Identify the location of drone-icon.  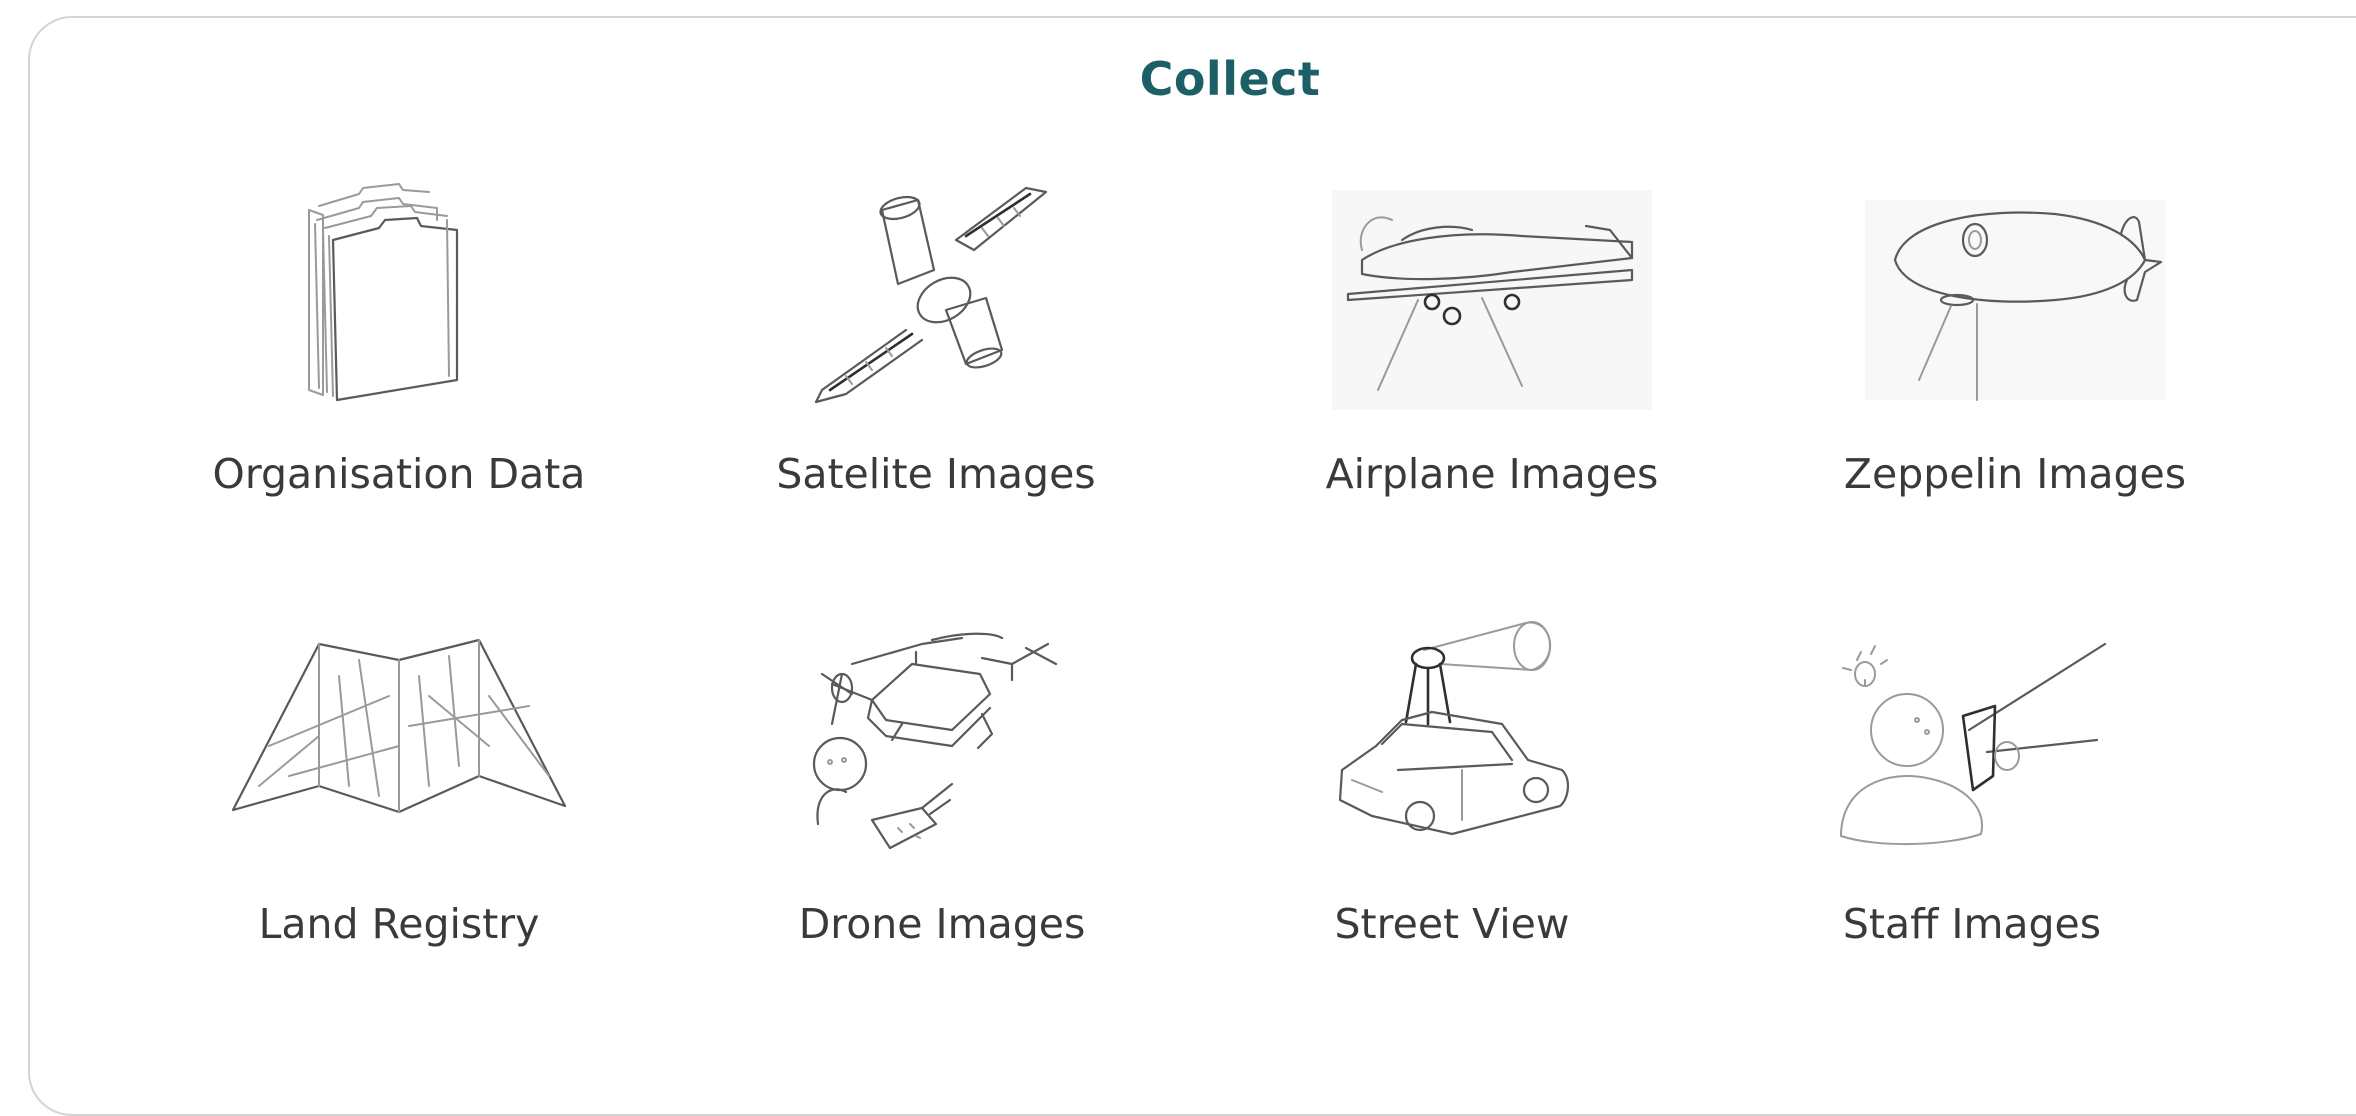
(942, 744).